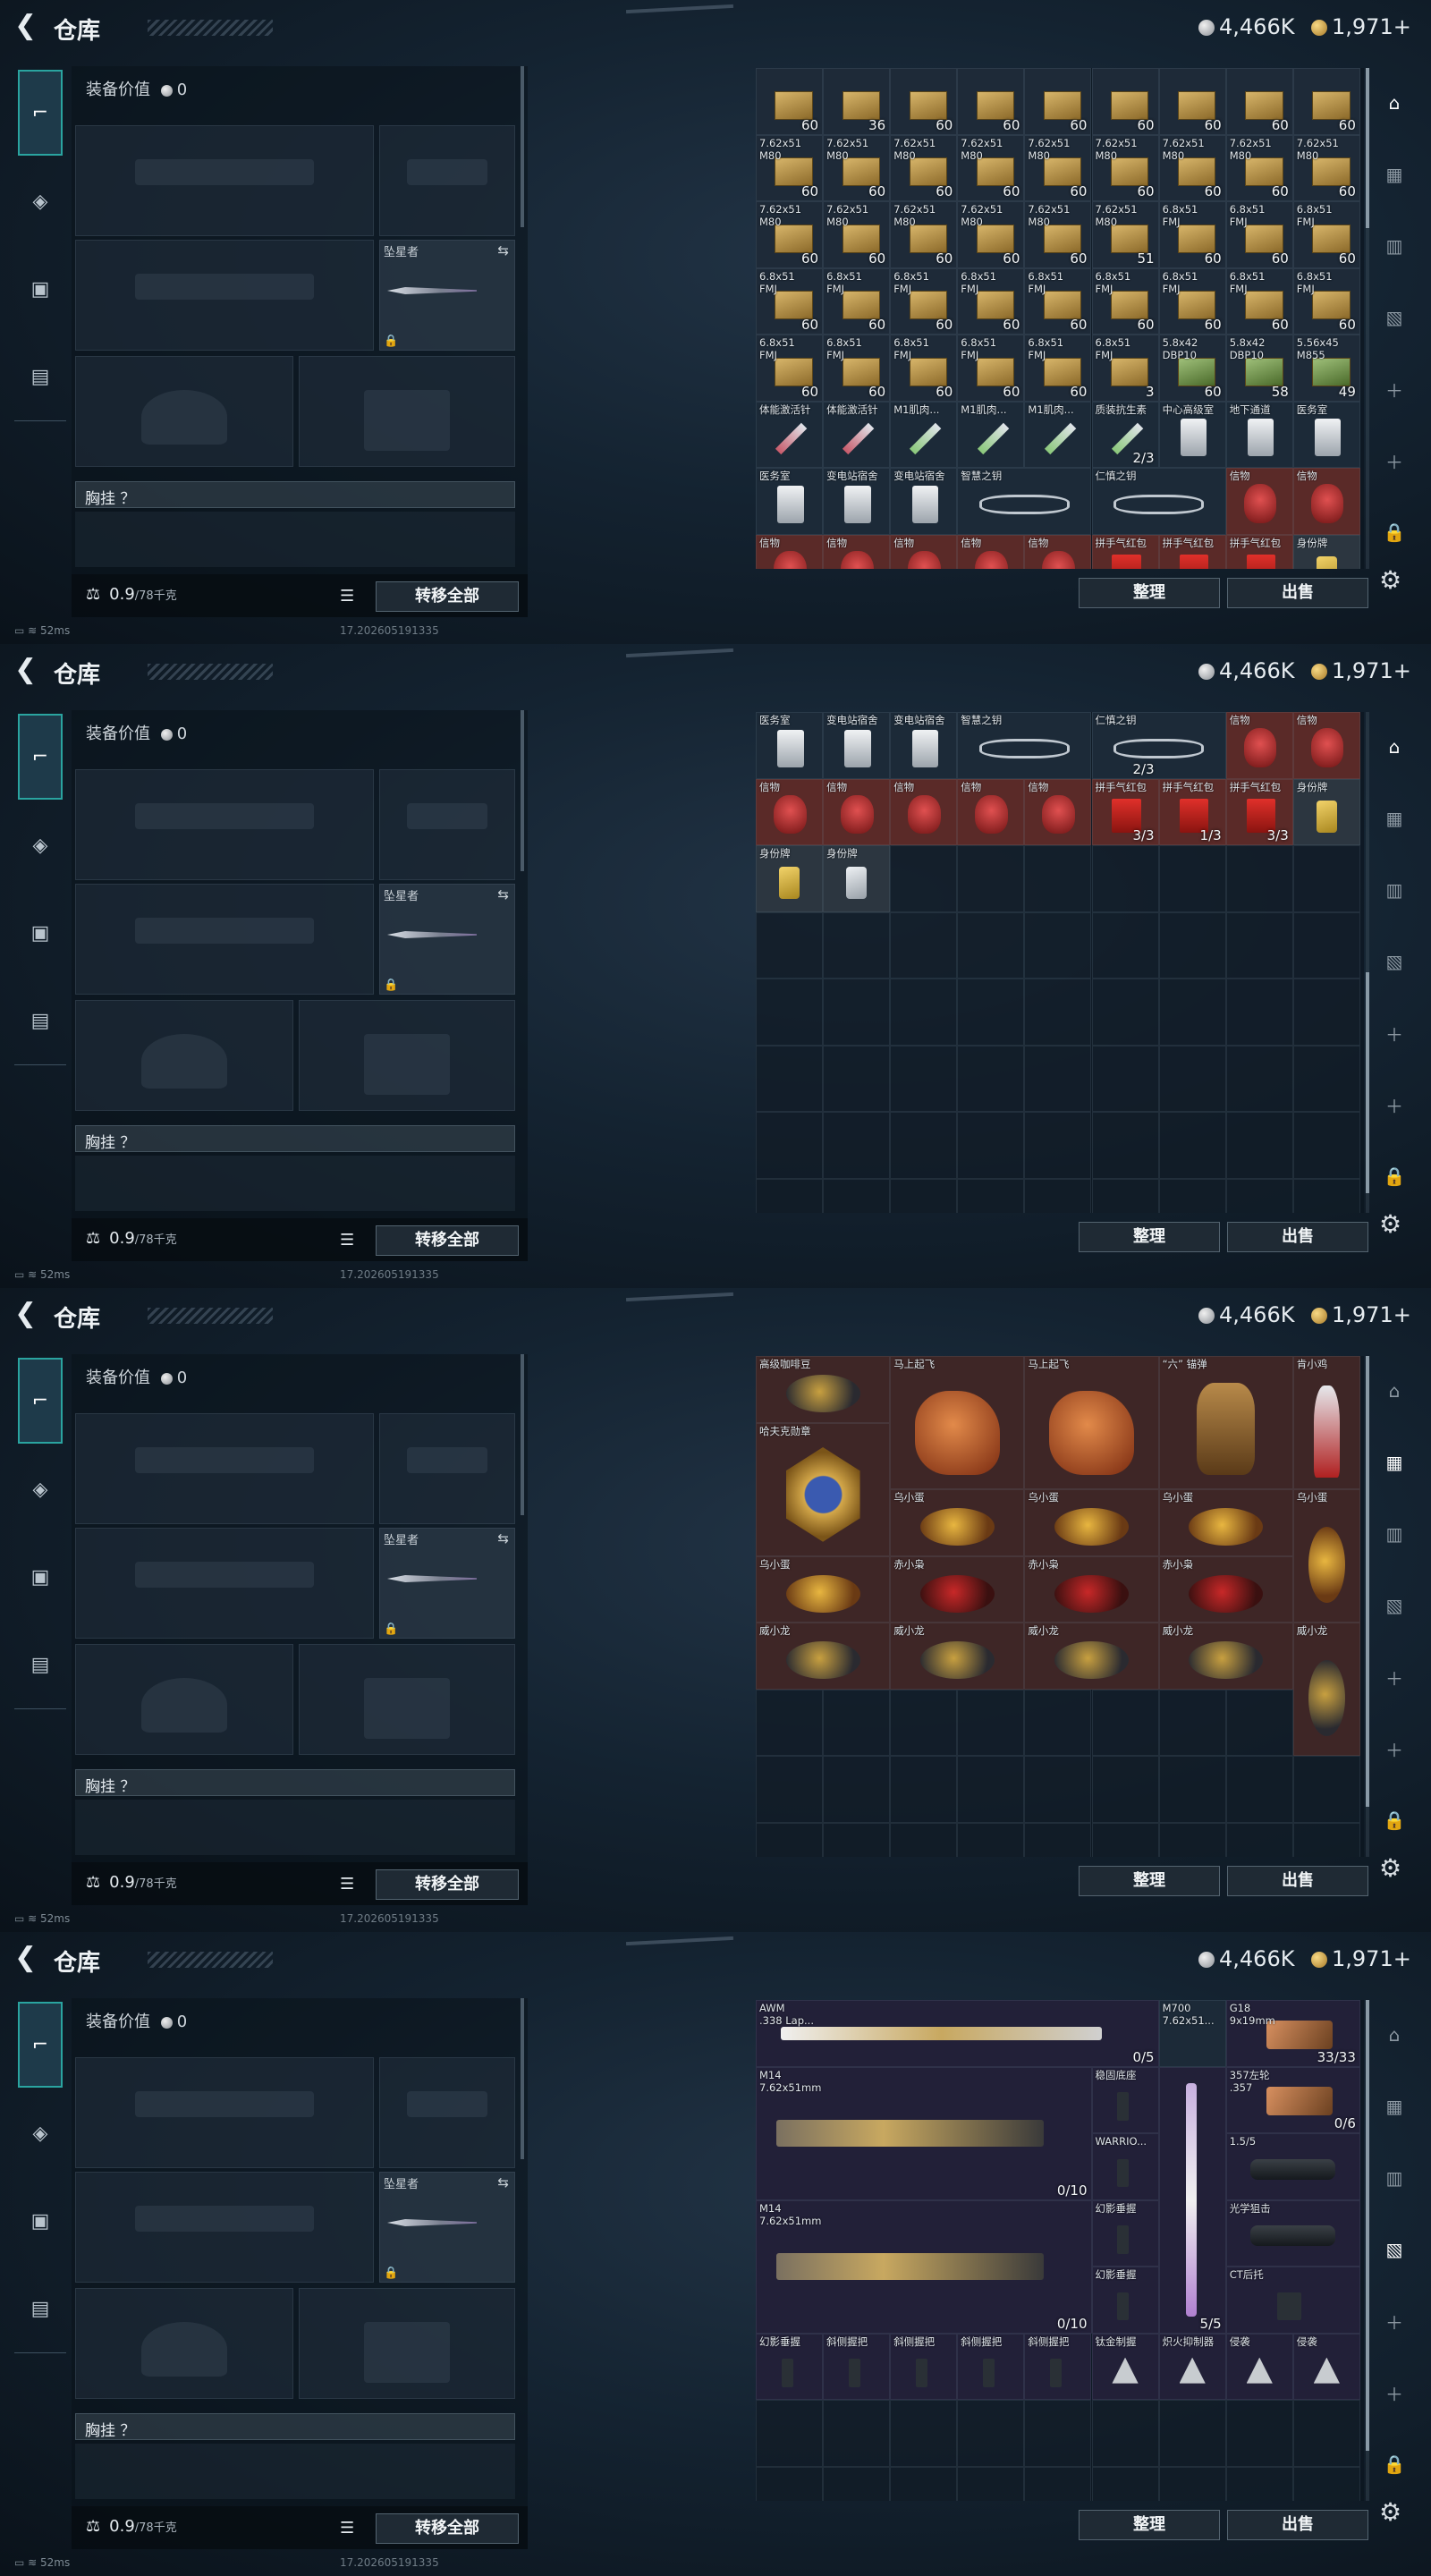 The image size is (1431, 2576). I want to click on gold-currency: 1,971+, so click(1361, 670).